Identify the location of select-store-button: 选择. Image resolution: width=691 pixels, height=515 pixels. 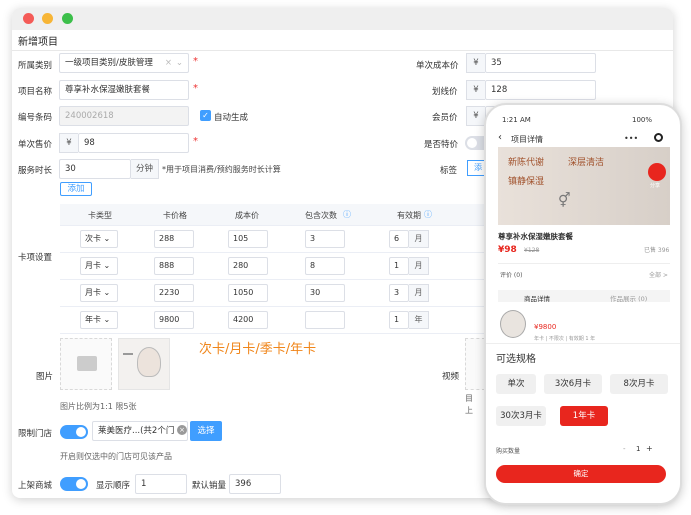
(206, 431).